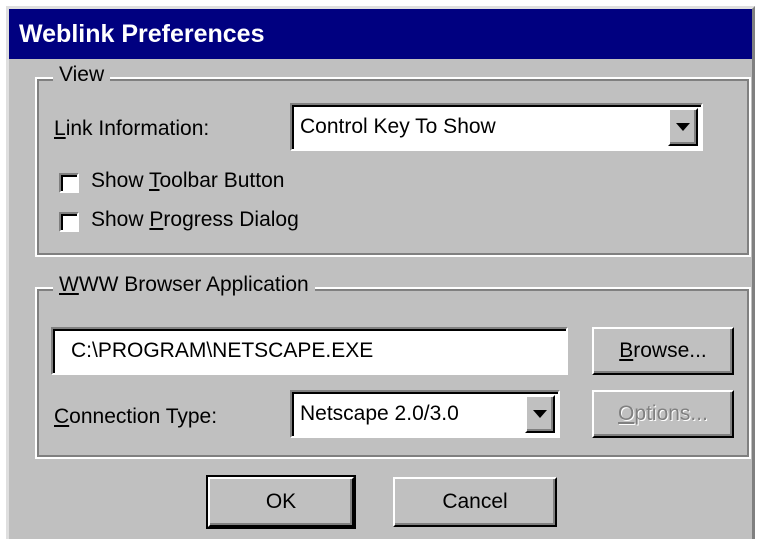 This screenshot has width=763, height=539. I want to click on connection-type-value: Netscape 2.0/3.0, so click(379, 413).